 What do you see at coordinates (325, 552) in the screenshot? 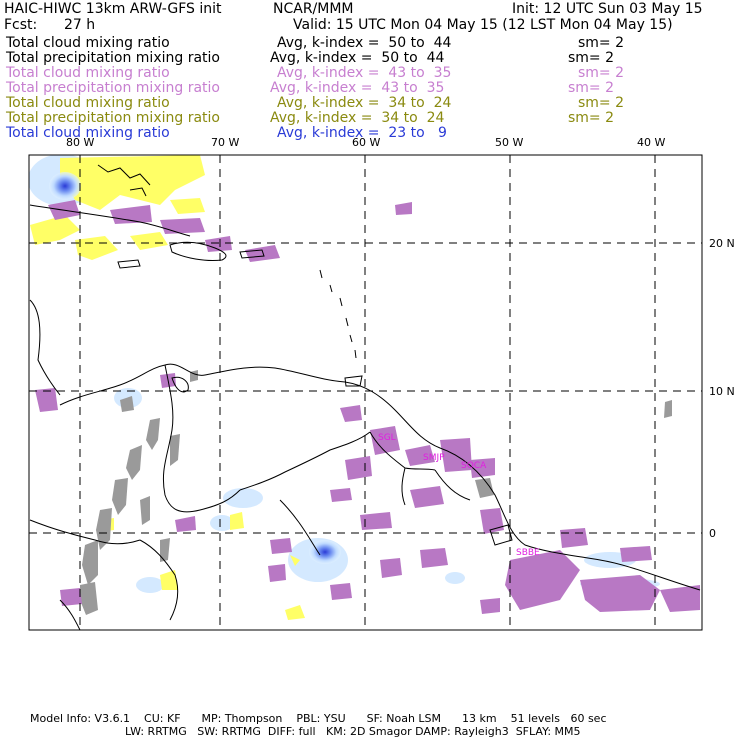
I see `dark-blue-blob-equator` at bounding box center [325, 552].